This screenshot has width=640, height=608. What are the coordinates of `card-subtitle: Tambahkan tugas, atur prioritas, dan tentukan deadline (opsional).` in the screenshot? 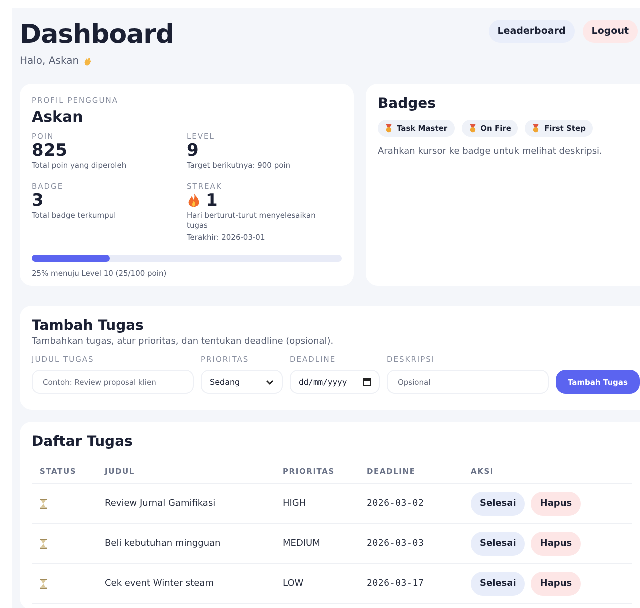 It's located at (183, 342).